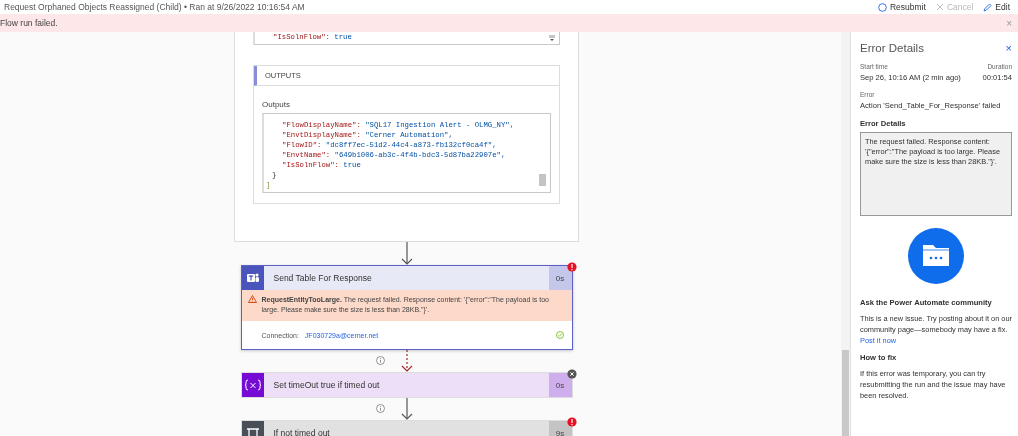  Describe the element at coordinates (29, 23) in the screenshot. I see `error-banner-text: Flow run failed.` at that location.